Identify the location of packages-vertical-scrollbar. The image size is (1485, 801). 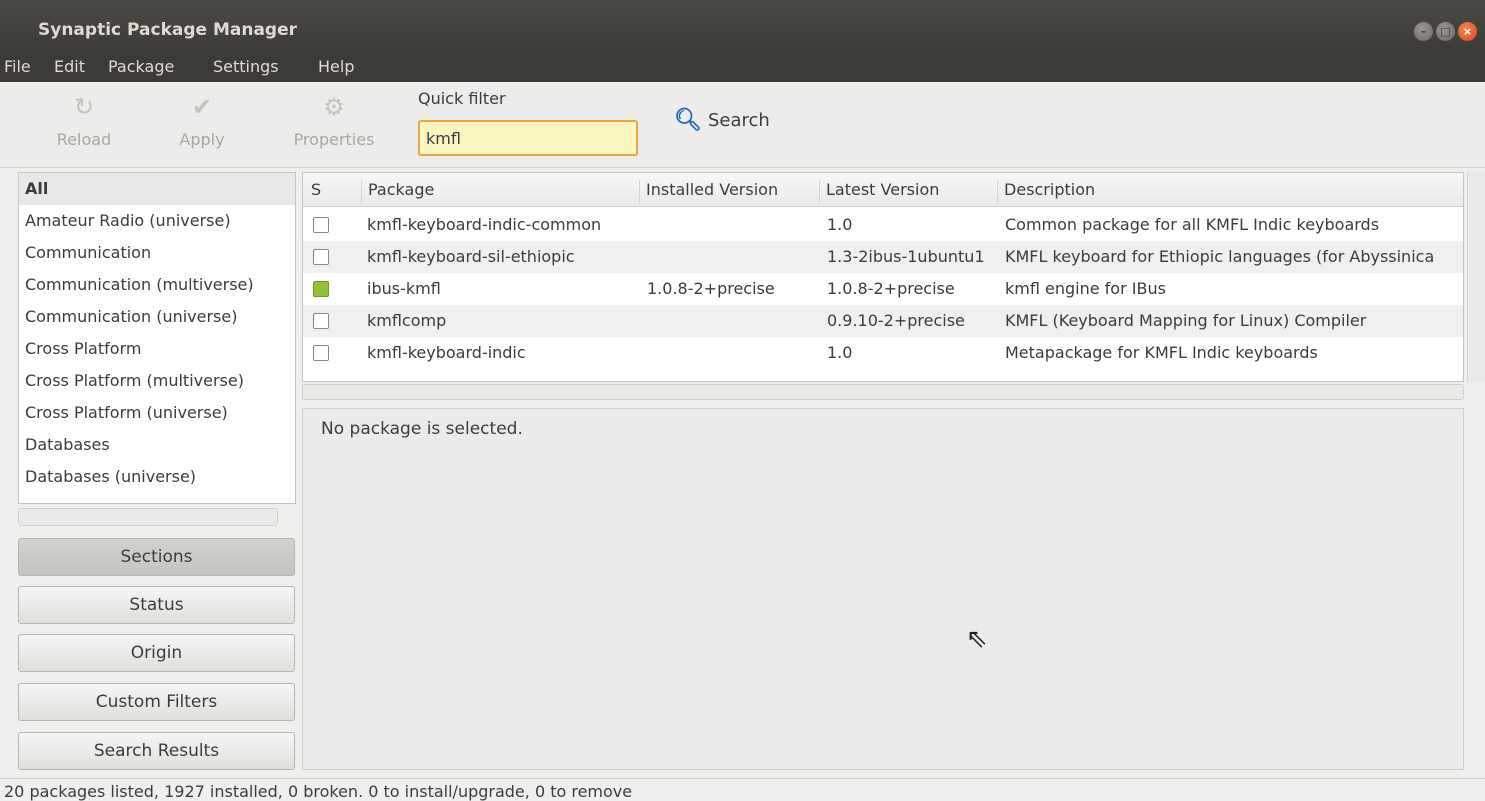
(1476, 277).